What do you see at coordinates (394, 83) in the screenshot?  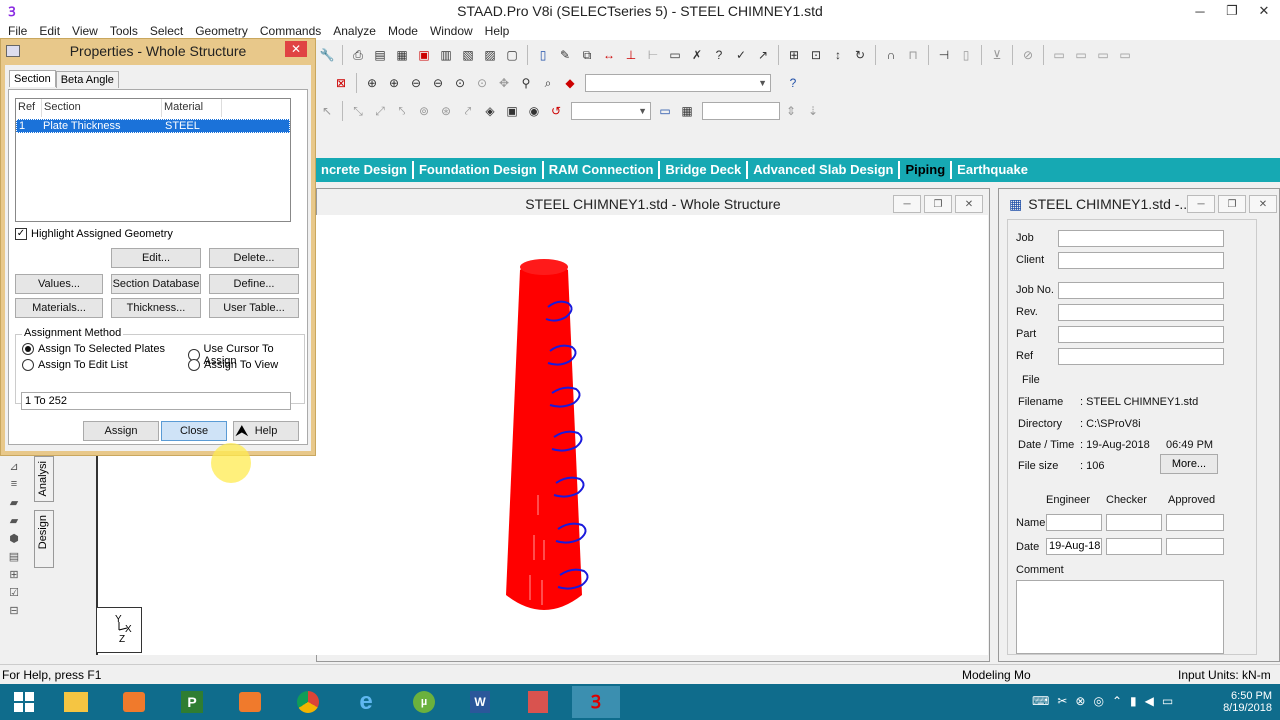 I see `zoom-dynamic-icon: ⊕` at bounding box center [394, 83].